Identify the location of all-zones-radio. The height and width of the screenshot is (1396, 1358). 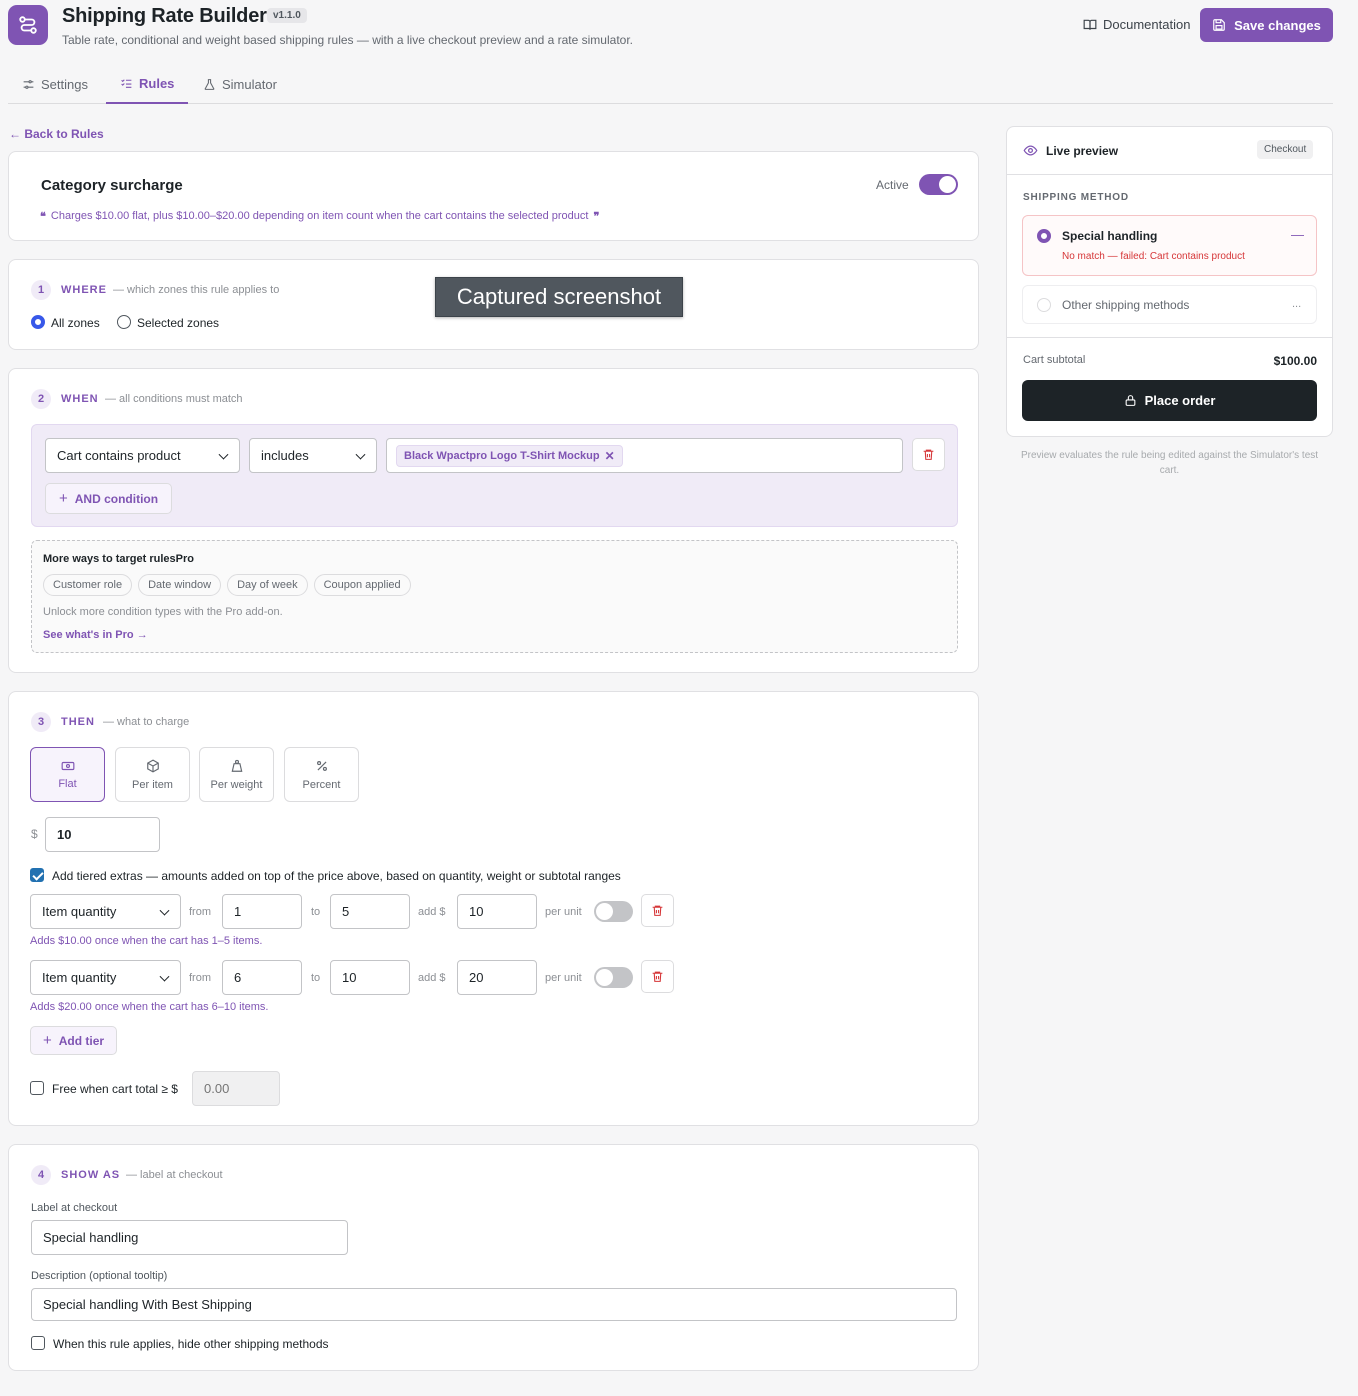
(38, 322).